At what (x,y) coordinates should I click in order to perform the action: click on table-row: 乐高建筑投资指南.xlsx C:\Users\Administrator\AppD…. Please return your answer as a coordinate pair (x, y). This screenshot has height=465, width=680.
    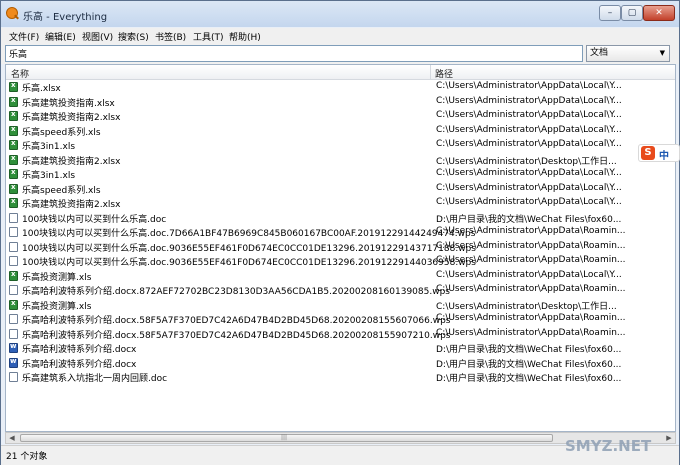
    Looking at the image, I should click on (340, 102).